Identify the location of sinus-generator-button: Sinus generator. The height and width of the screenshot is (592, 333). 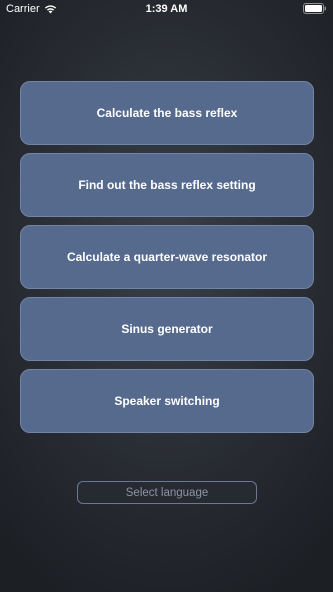
(167, 329).